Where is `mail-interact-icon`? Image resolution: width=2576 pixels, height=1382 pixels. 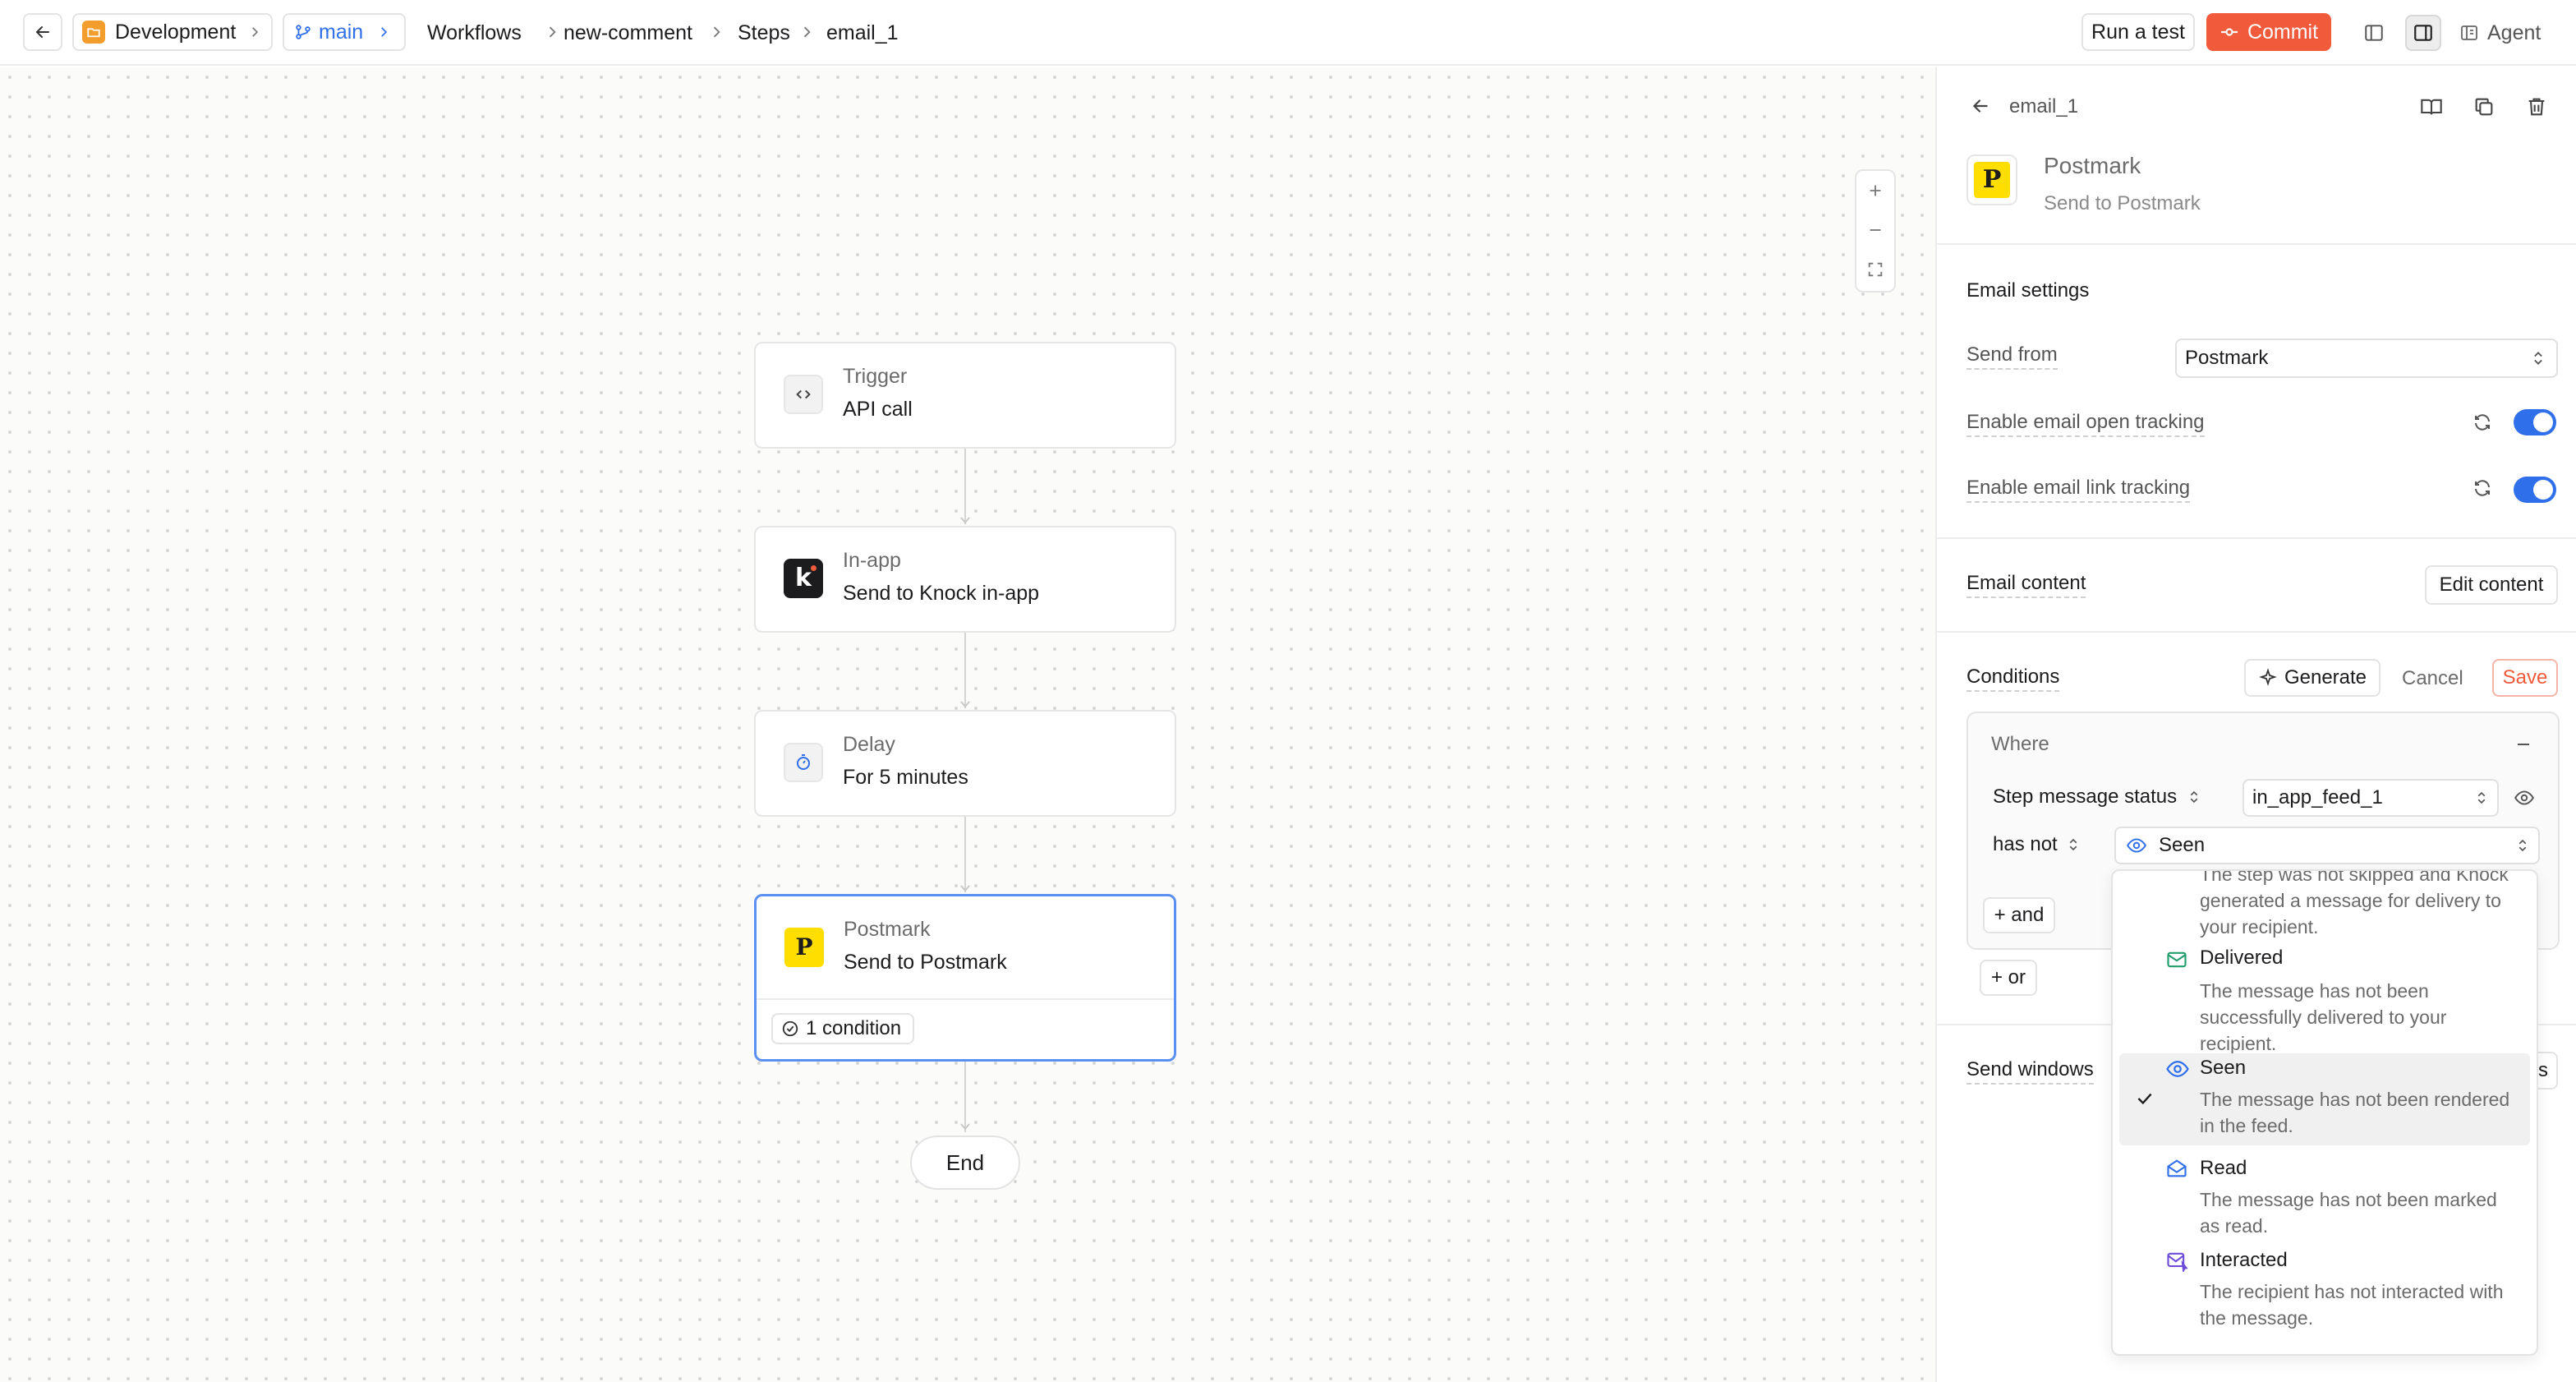
mail-interact-icon is located at coordinates (2177, 1262).